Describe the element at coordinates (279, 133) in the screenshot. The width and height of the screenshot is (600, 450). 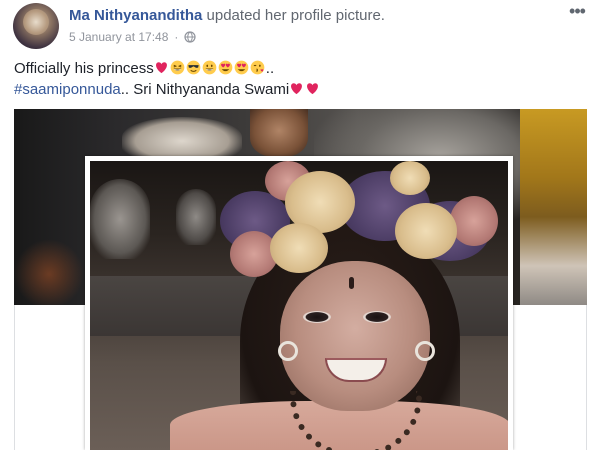
I see `cover-face` at that location.